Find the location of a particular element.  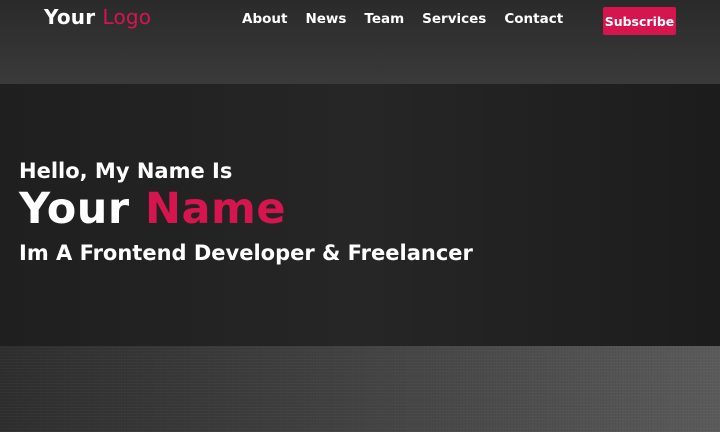

logo-accent-text: Logo is located at coordinates (127, 17).